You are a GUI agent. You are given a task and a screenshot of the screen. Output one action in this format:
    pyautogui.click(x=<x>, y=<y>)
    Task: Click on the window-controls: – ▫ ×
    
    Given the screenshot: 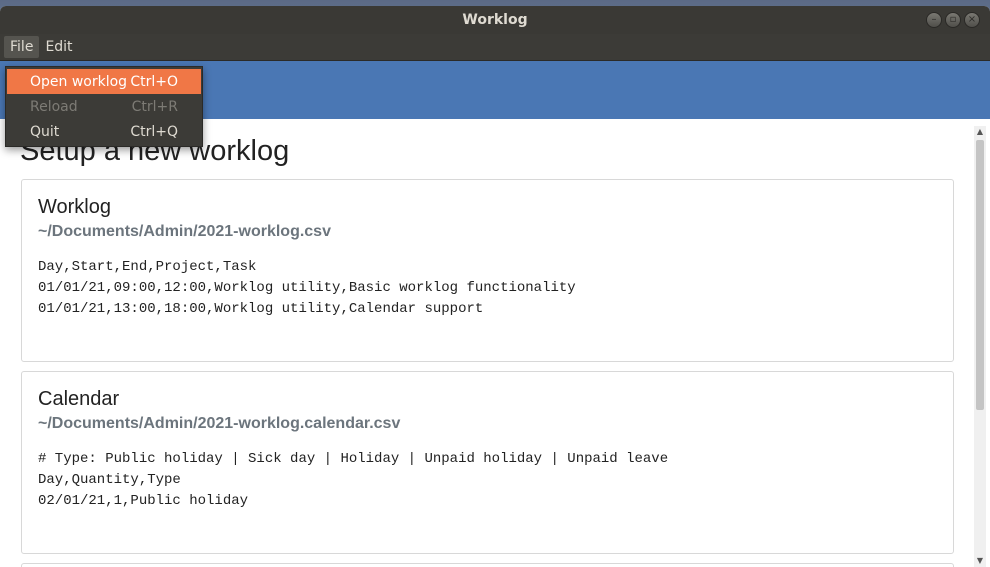 What is the action you would take?
    pyautogui.click(x=953, y=20)
    